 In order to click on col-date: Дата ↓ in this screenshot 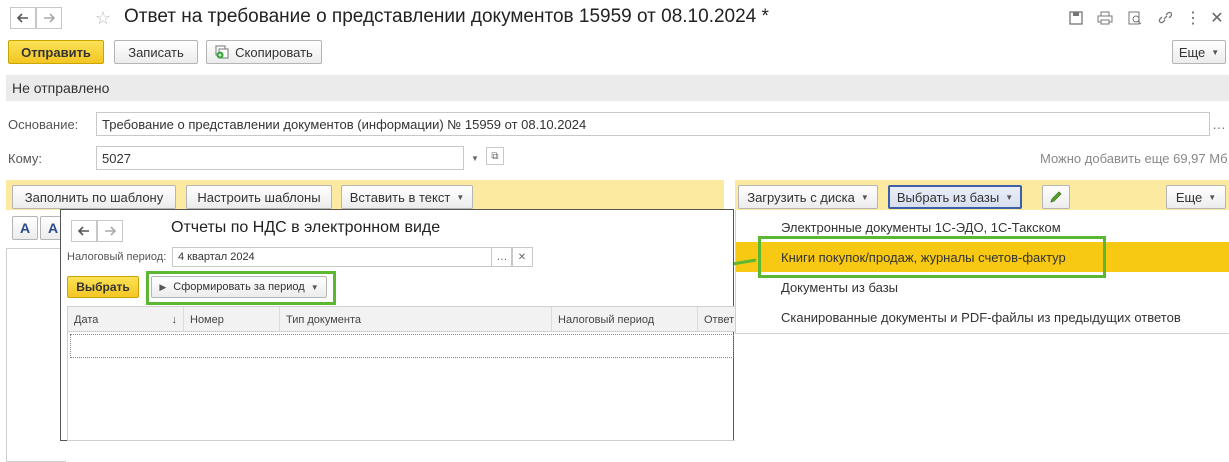, I will do `click(126, 319)`.